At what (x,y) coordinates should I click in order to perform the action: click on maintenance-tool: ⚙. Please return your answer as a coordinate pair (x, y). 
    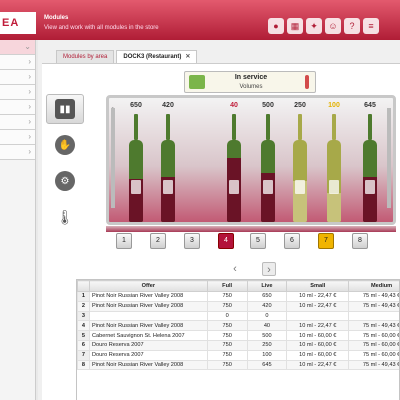
    Looking at the image, I should click on (65, 181).